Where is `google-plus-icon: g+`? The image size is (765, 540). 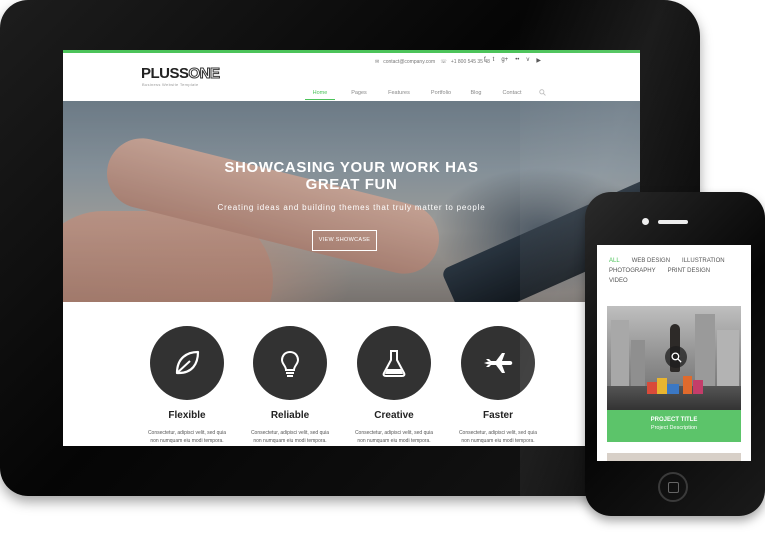
google-plus-icon: g+ is located at coordinates (504, 60).